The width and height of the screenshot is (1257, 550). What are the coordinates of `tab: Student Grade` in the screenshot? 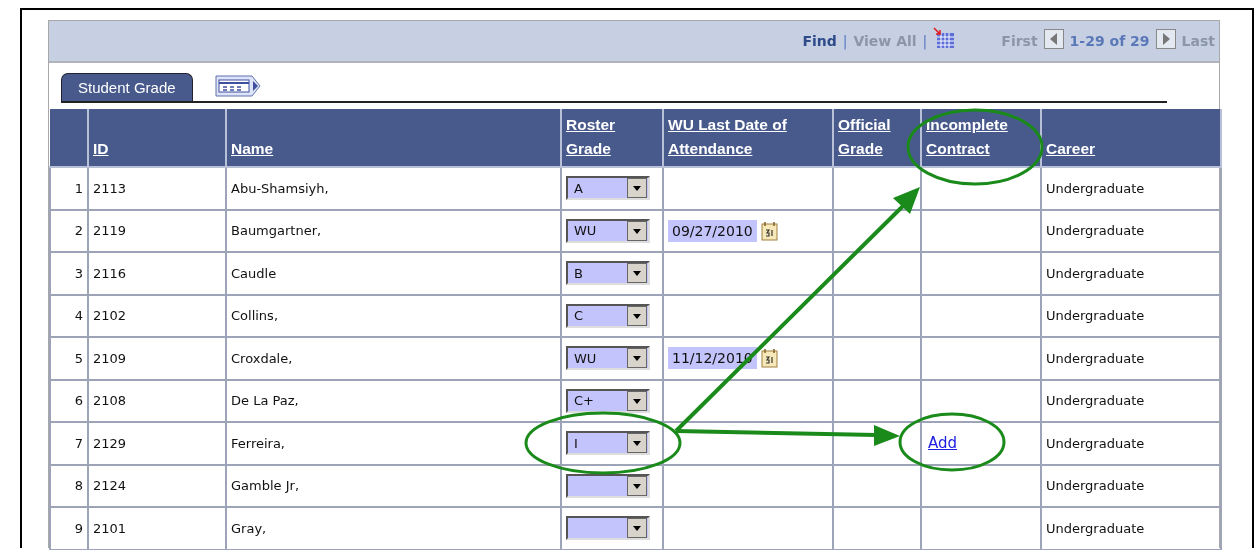 It's located at (127, 87).